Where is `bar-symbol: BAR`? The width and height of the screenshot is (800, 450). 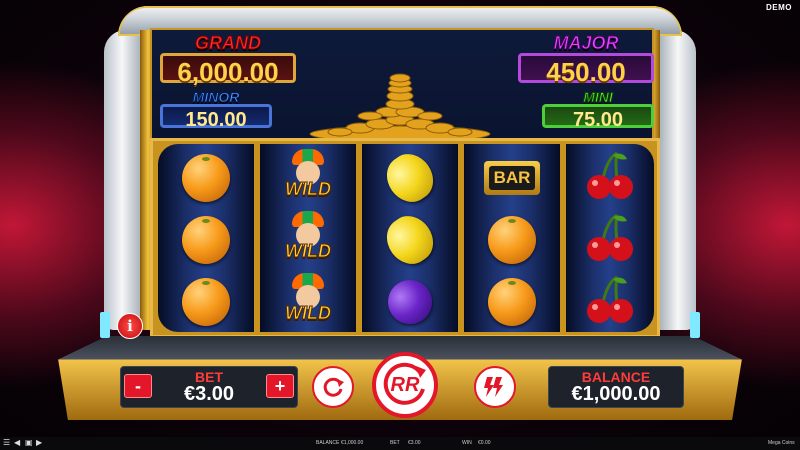
bar-symbol: BAR is located at coordinates (512, 178).